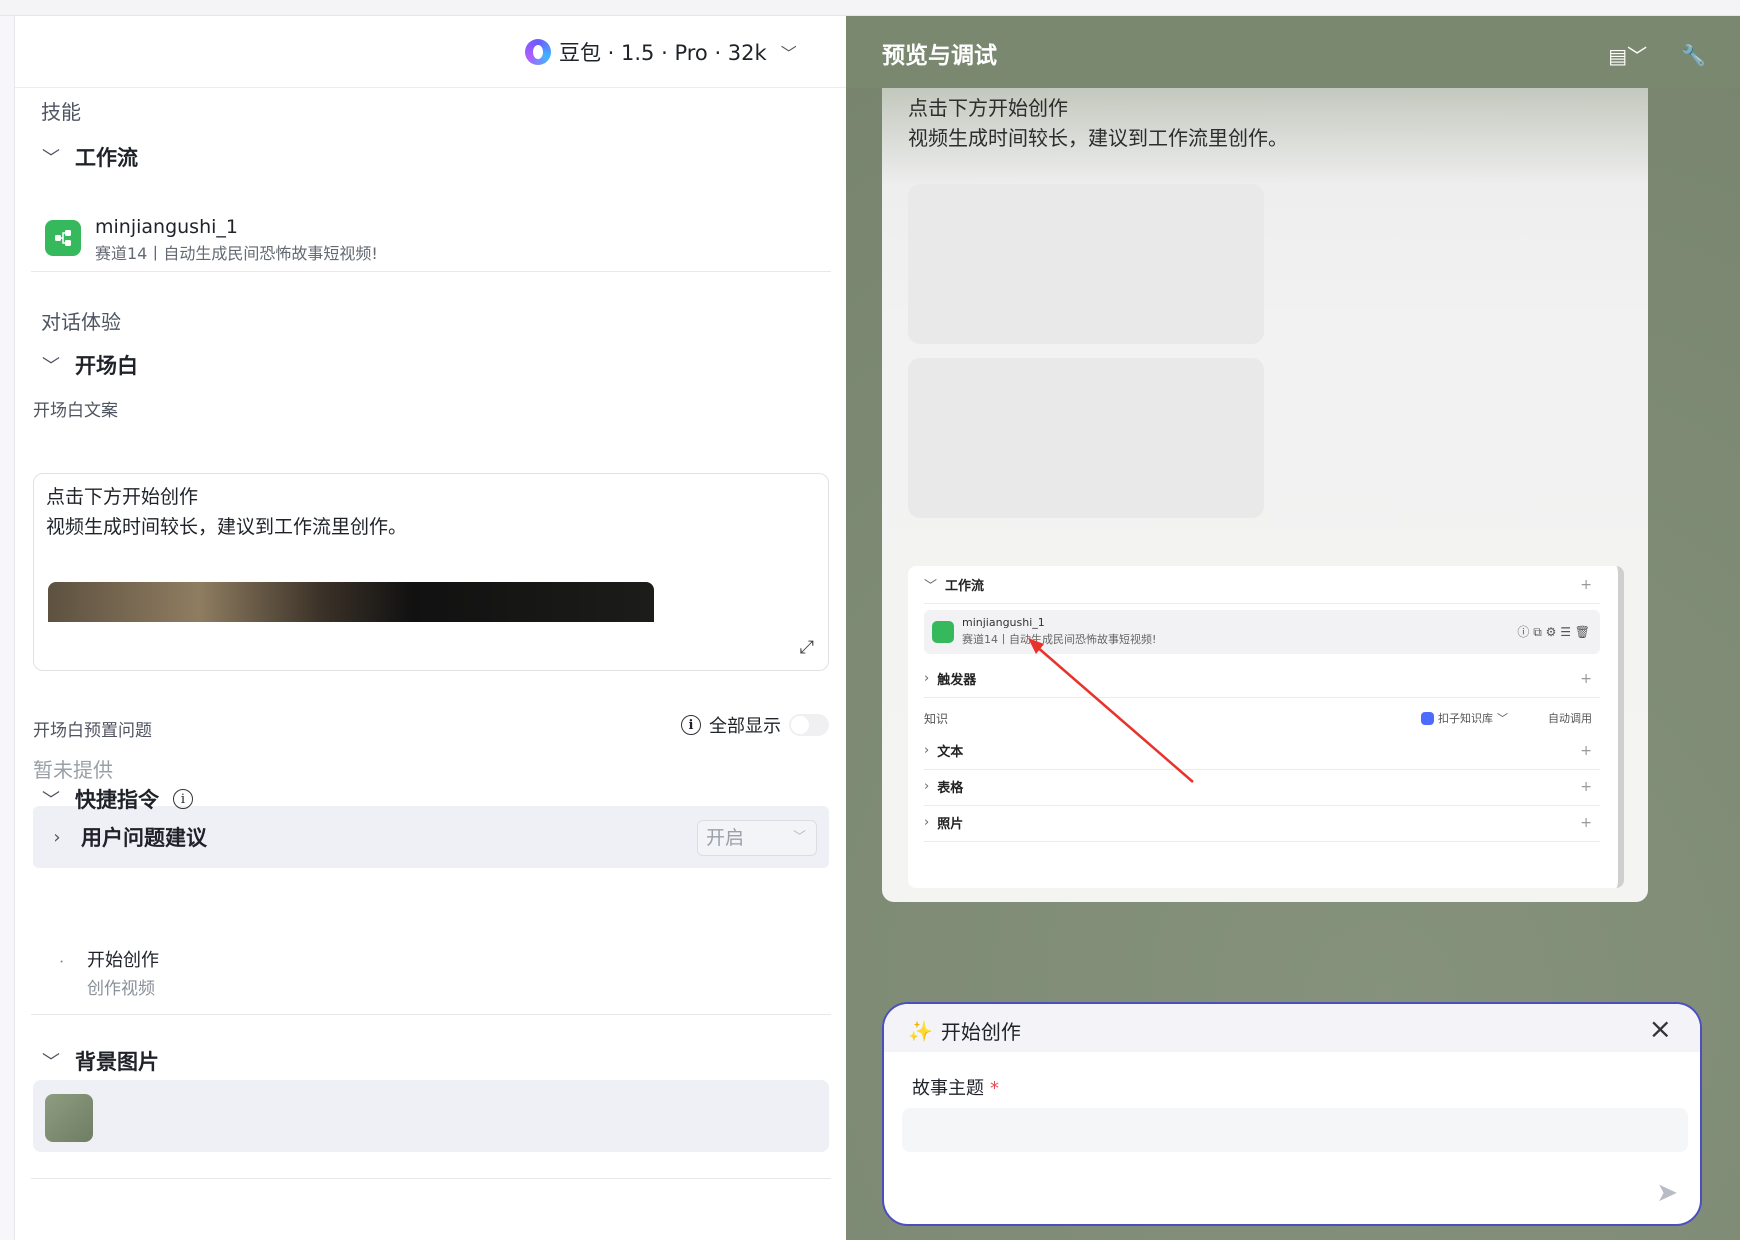 The image size is (1740, 1240). Describe the element at coordinates (117, 1062) in the screenshot. I see `background-group-title: 背景图片` at that location.